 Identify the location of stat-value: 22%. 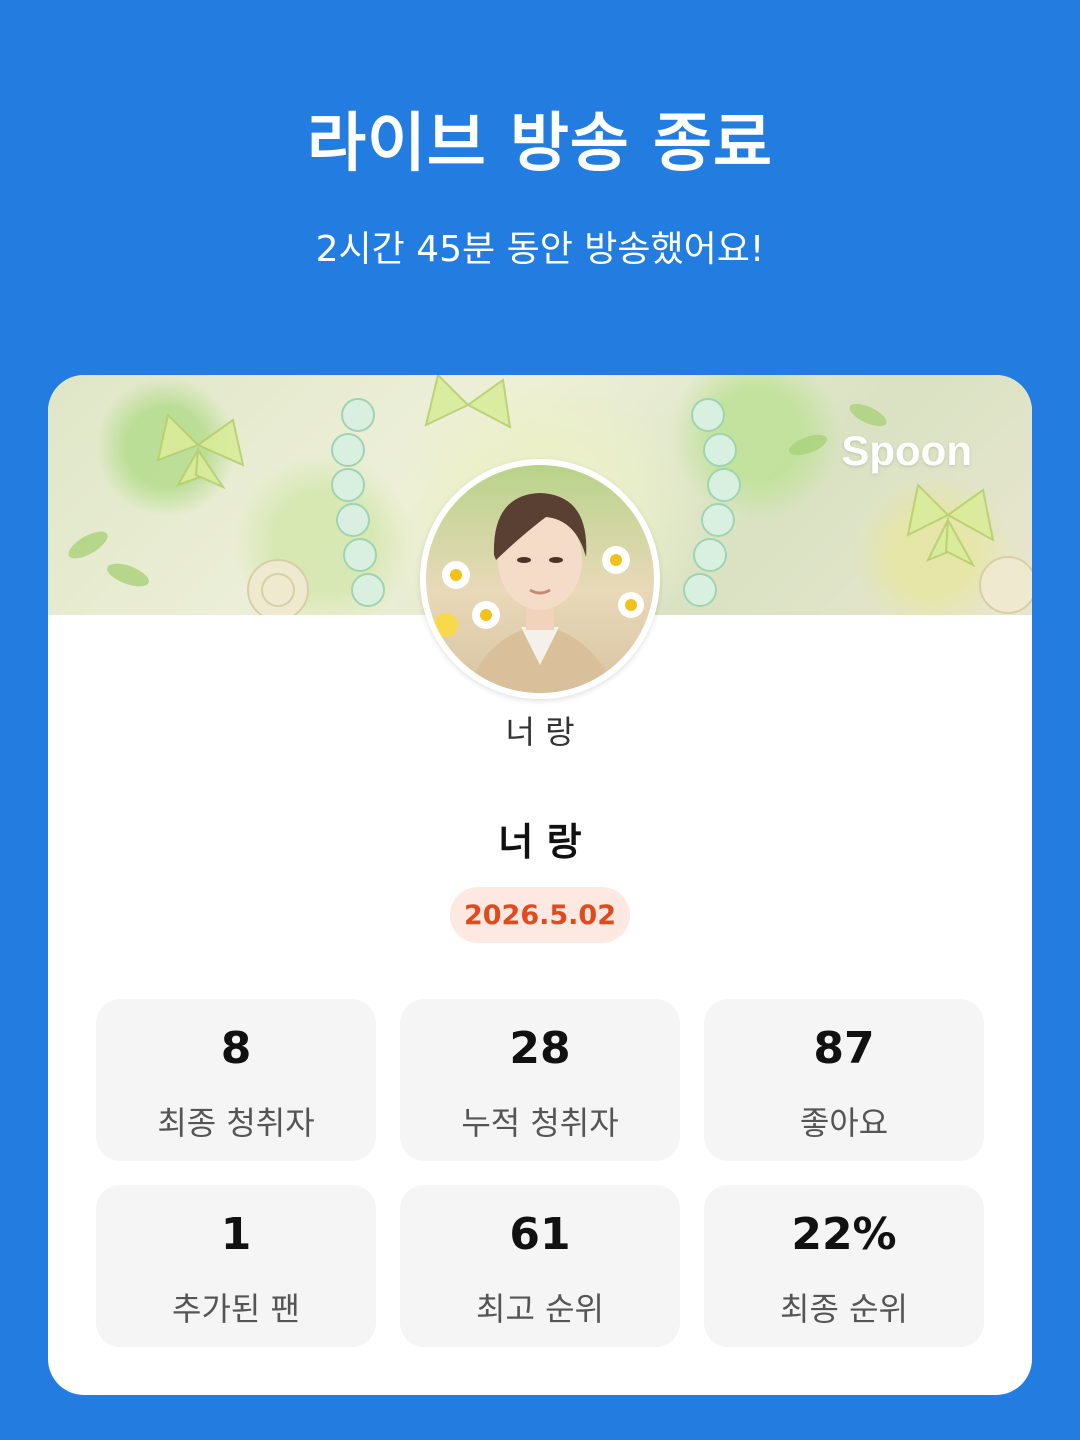
(844, 1234).